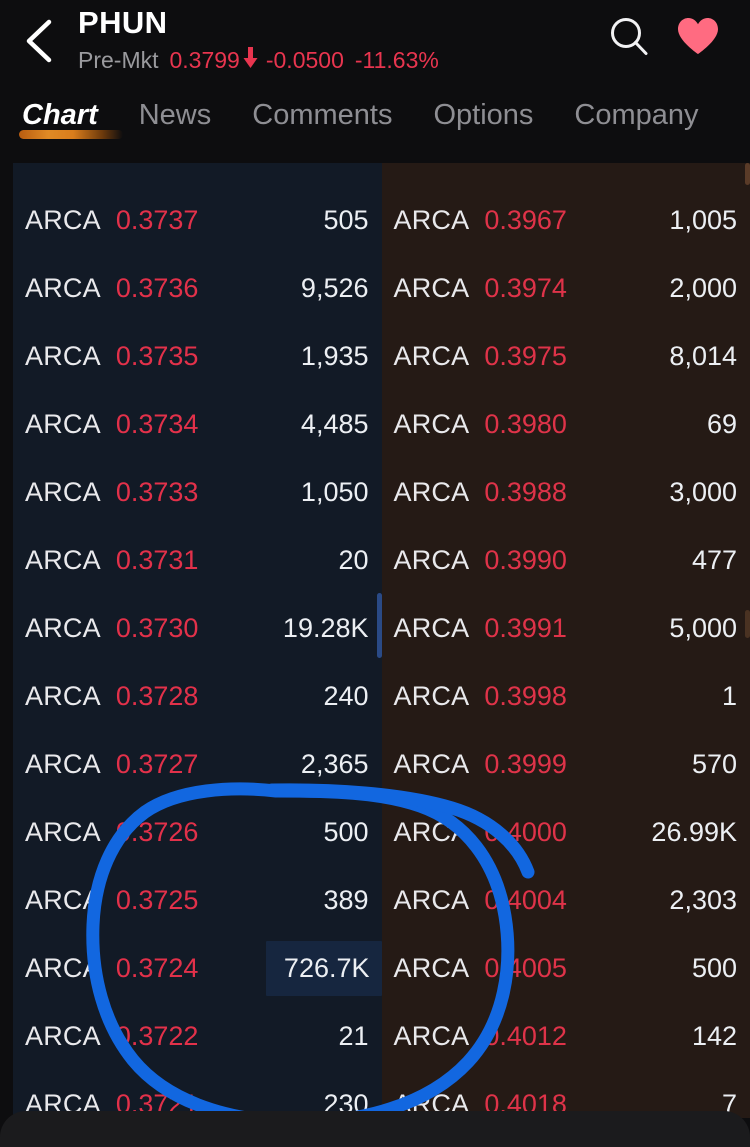 Image resolution: width=750 pixels, height=1147 pixels. Describe the element at coordinates (525, 559) in the screenshot. I see `price-value: 0.3990` at that location.